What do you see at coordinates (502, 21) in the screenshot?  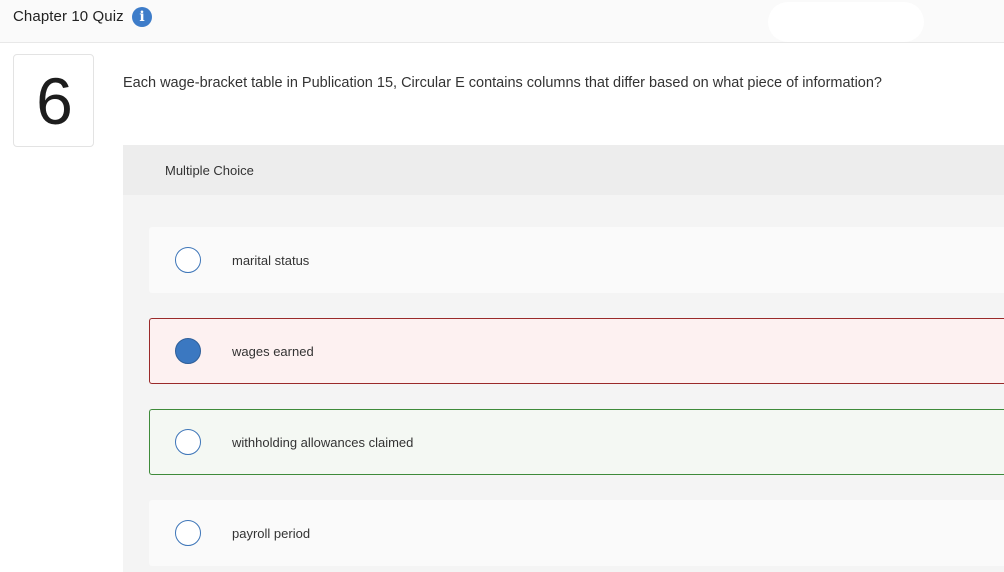 I see `quiz-header: Chapter 10 Quiz i` at bounding box center [502, 21].